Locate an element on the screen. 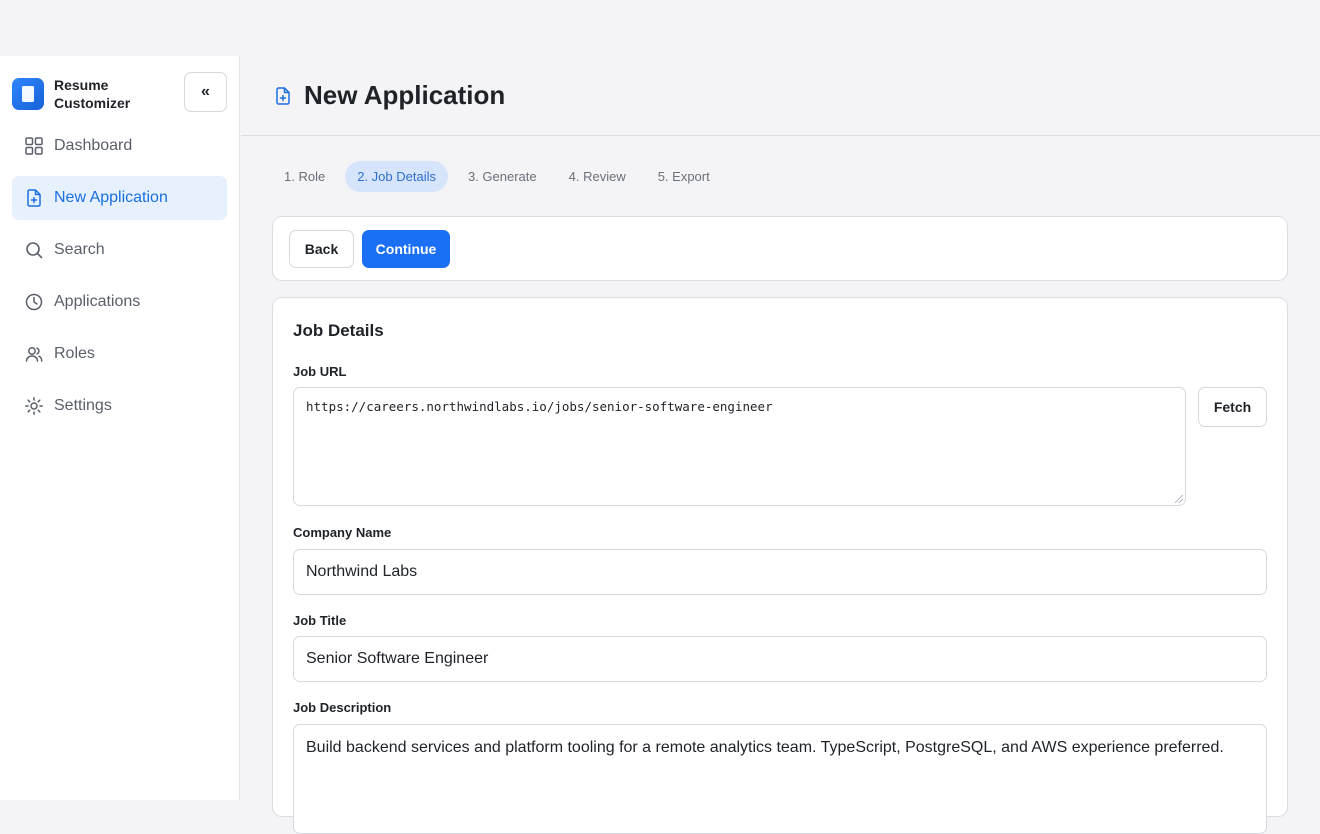 This screenshot has height=834, width=1320. top-bar is located at coordinates (660, 28).